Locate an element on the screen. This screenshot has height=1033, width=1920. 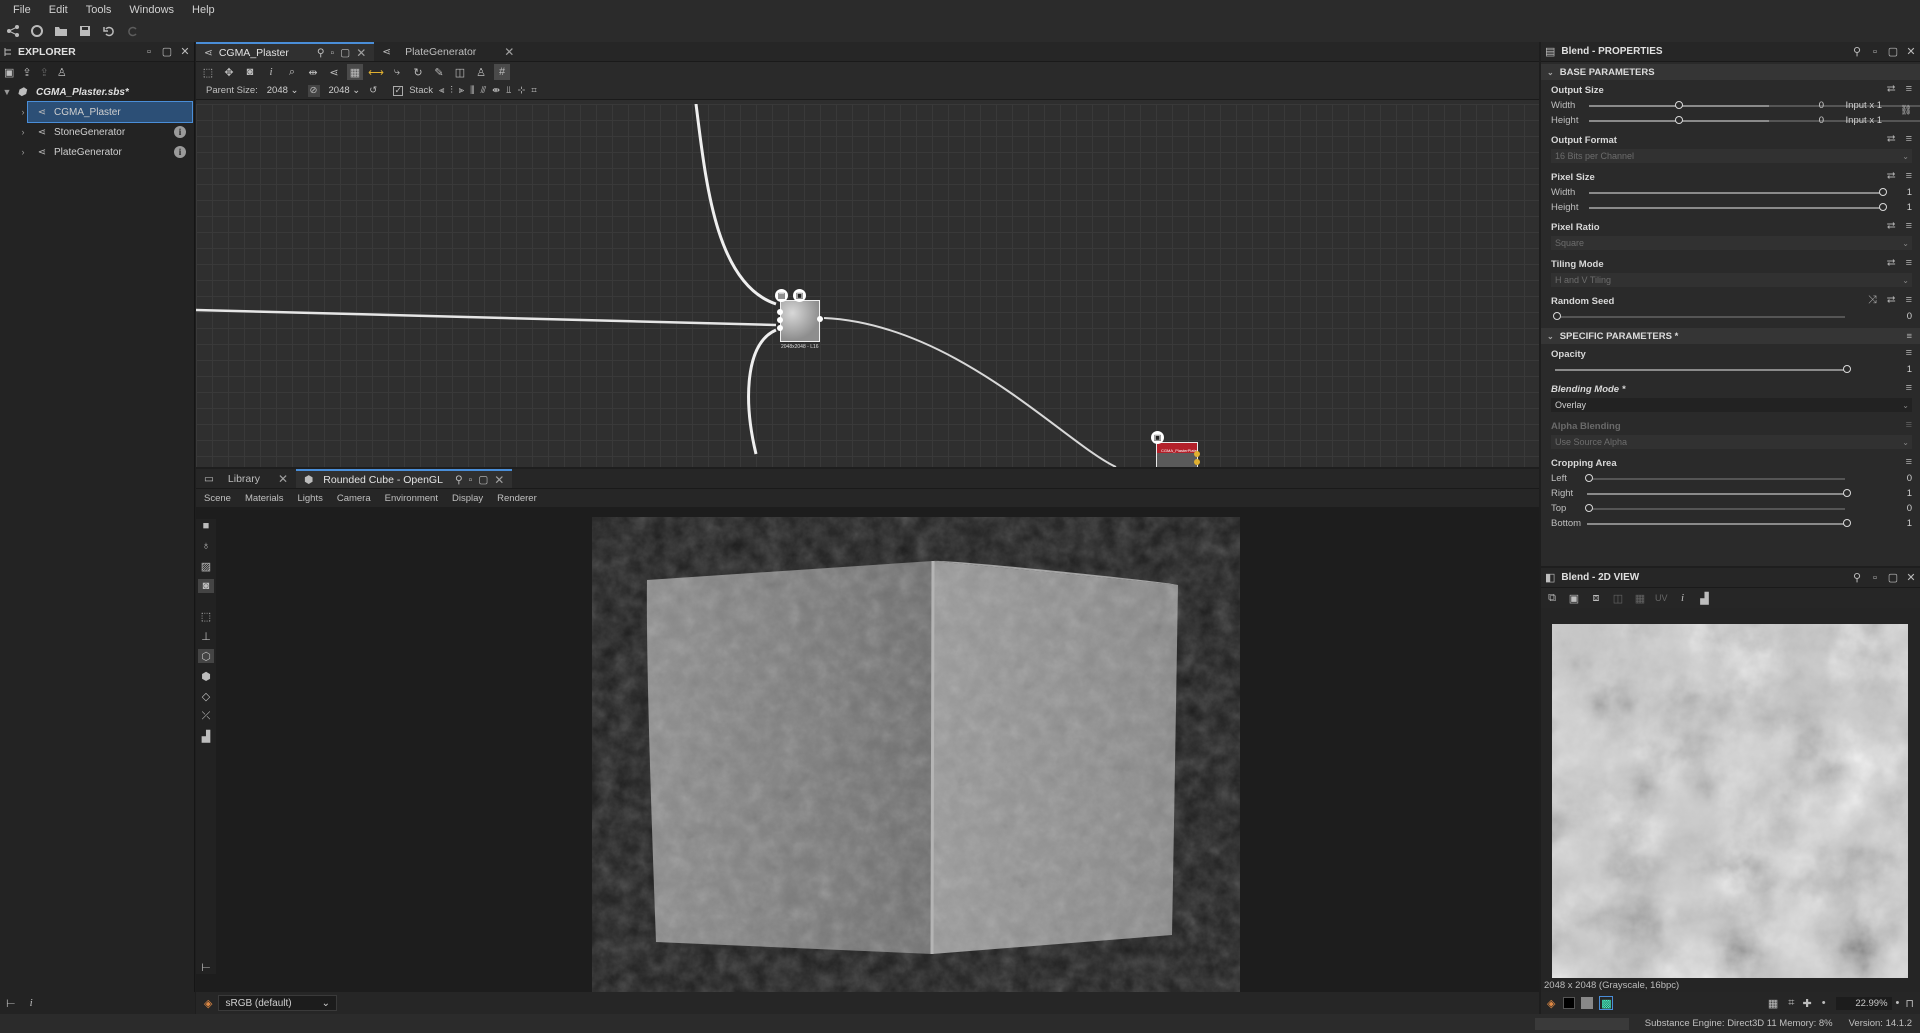
menu-display: Display is located at coordinates (467, 498).